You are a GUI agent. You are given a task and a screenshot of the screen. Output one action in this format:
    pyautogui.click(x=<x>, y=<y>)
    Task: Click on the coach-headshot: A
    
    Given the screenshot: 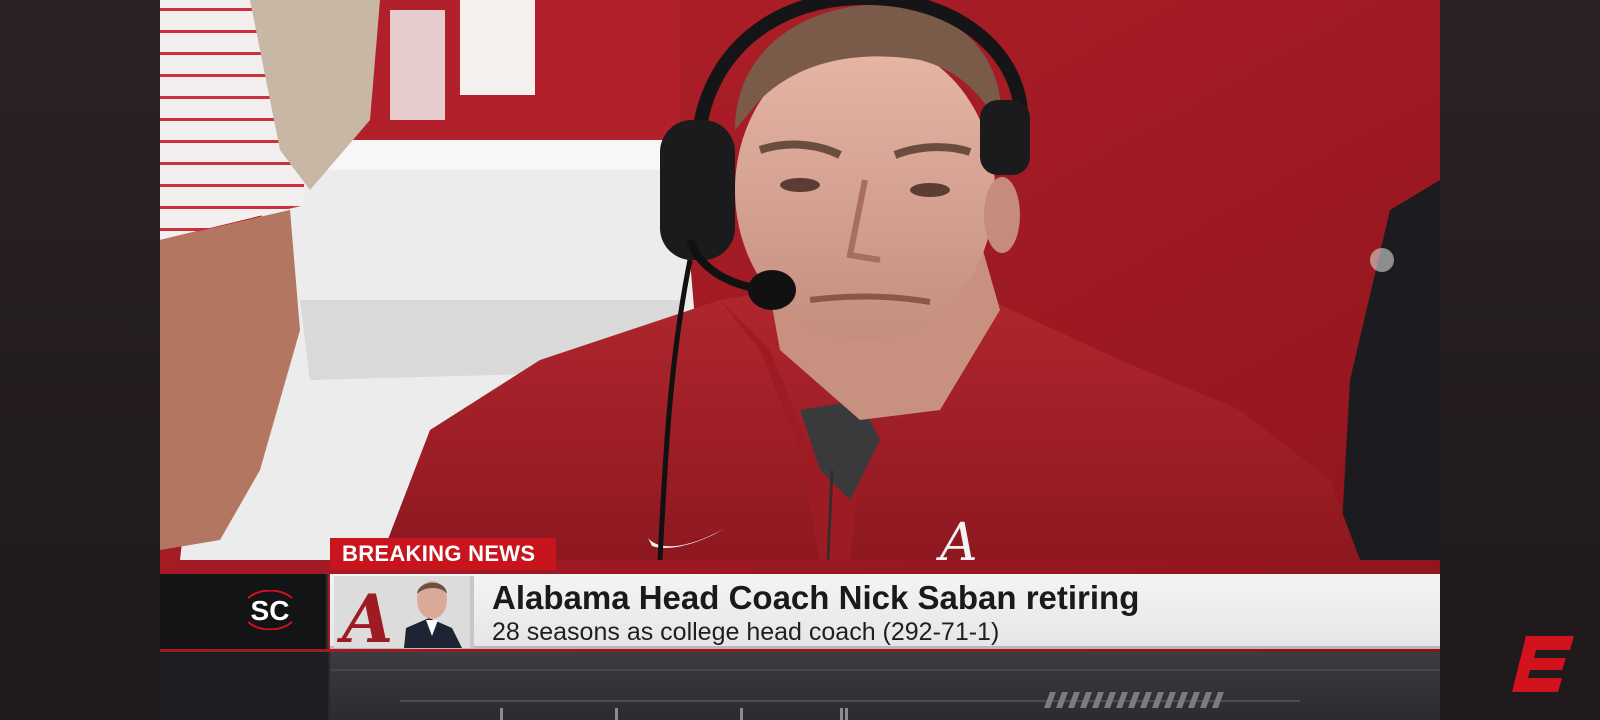 What is the action you would take?
    pyautogui.click(x=404, y=612)
    